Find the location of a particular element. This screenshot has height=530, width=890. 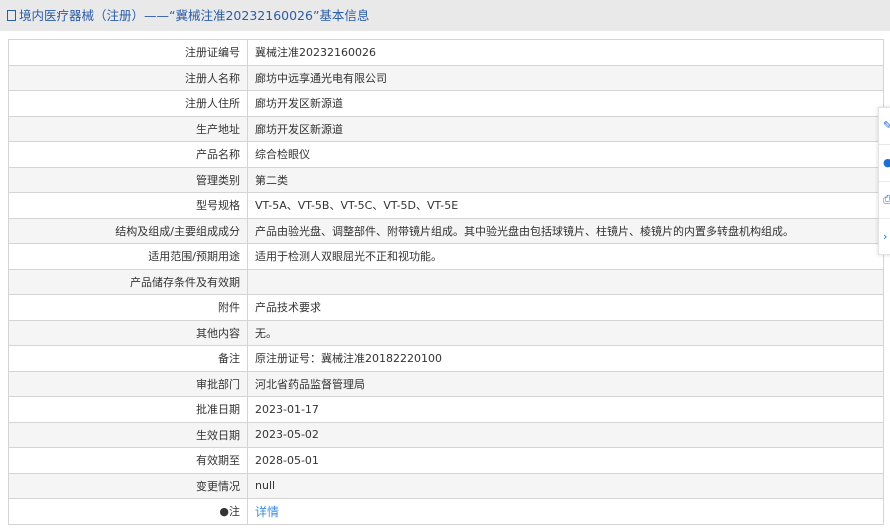

table-row: 批准日期 2023-01-17 is located at coordinates (446, 409).